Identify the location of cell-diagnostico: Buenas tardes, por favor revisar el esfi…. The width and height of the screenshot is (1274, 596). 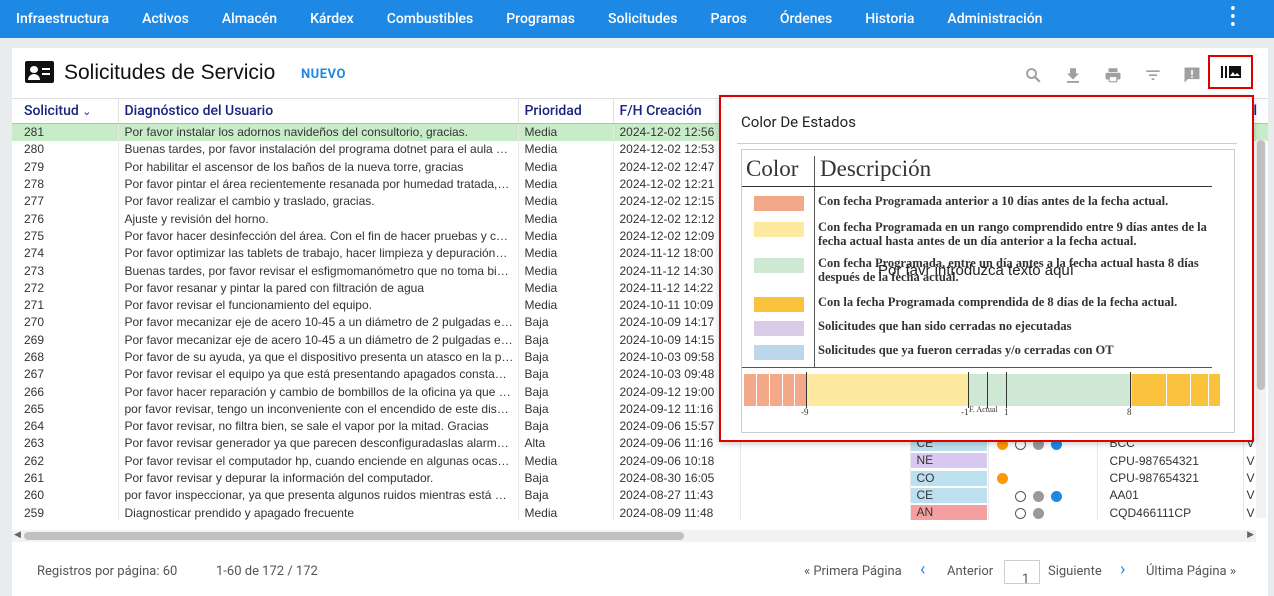
(318, 270).